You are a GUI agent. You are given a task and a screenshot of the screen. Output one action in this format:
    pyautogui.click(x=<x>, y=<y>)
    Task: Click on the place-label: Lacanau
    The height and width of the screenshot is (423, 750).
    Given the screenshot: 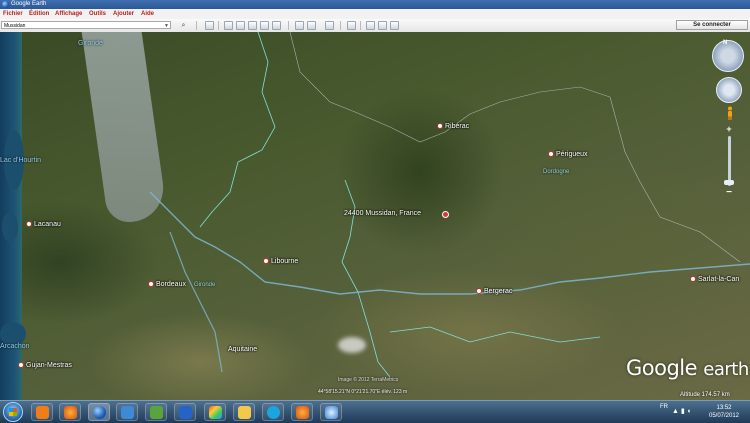 What is the action you would take?
    pyautogui.click(x=47, y=224)
    